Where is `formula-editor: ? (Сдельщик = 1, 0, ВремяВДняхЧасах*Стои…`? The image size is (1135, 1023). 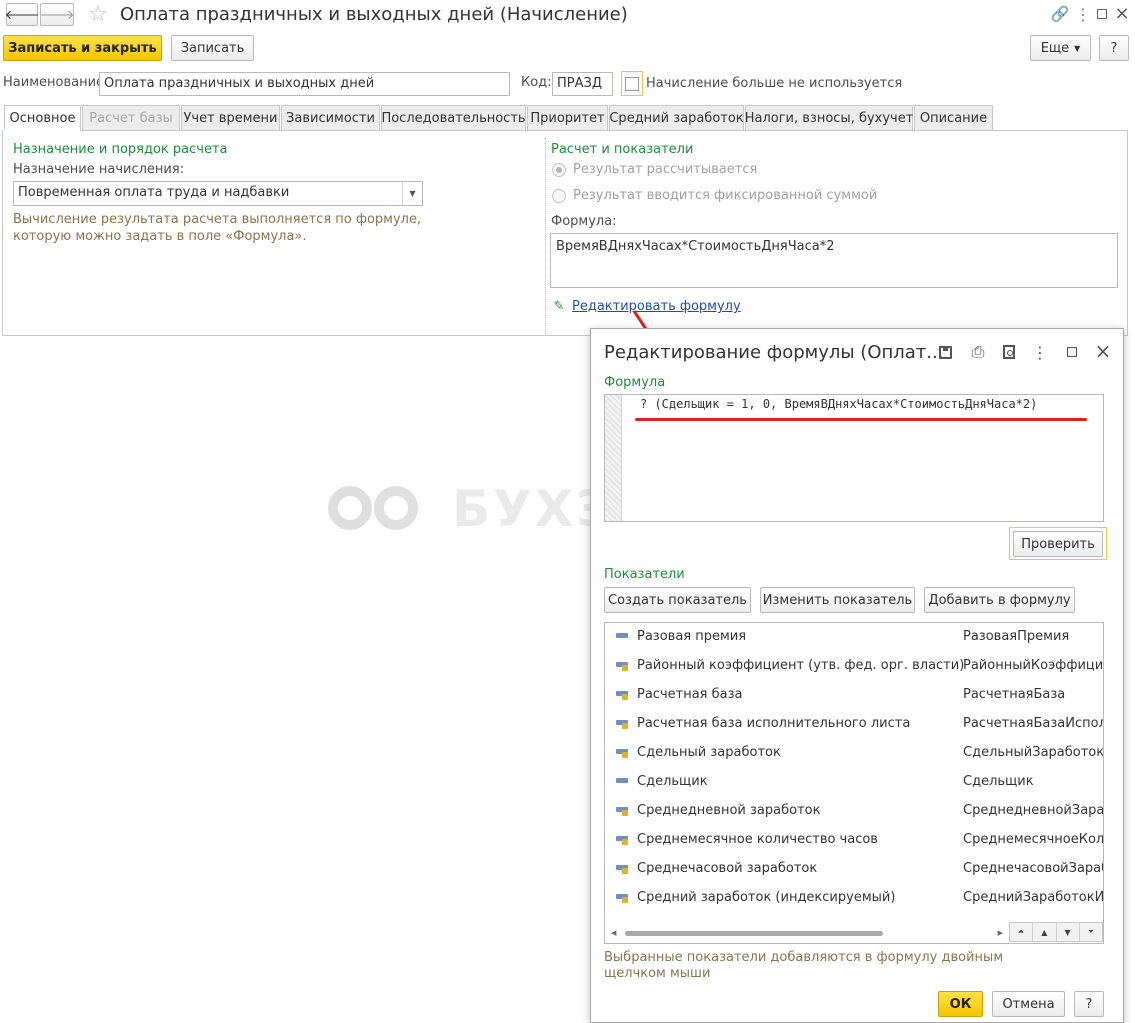 formula-editor: ? (Сдельщик = 1, 0, ВремяВДняхЧасах*Стои… is located at coordinates (854, 458).